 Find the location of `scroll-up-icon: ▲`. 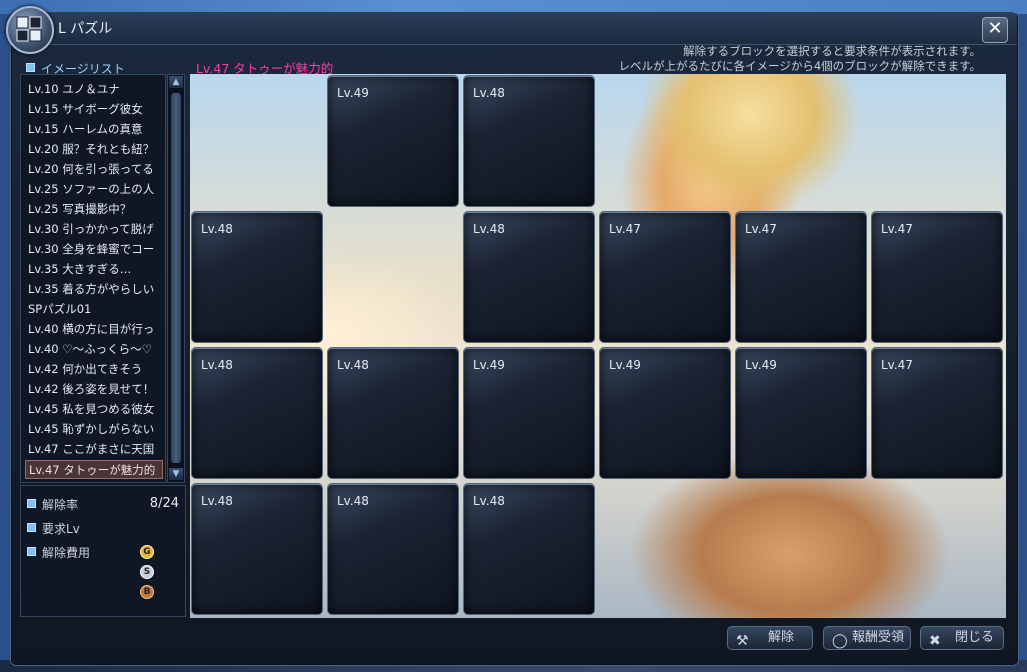

scroll-up-icon: ▲ is located at coordinates (176, 82).